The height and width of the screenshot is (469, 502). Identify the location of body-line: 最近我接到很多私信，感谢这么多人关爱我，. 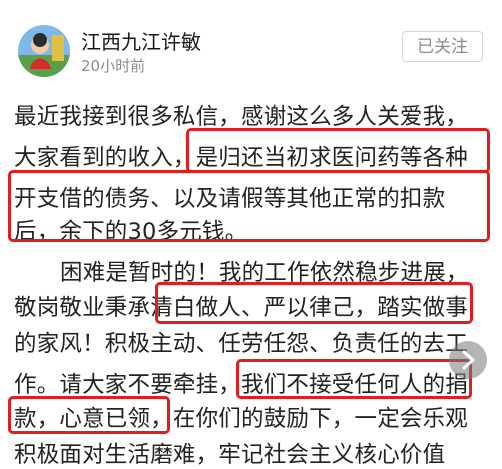
(241, 117).